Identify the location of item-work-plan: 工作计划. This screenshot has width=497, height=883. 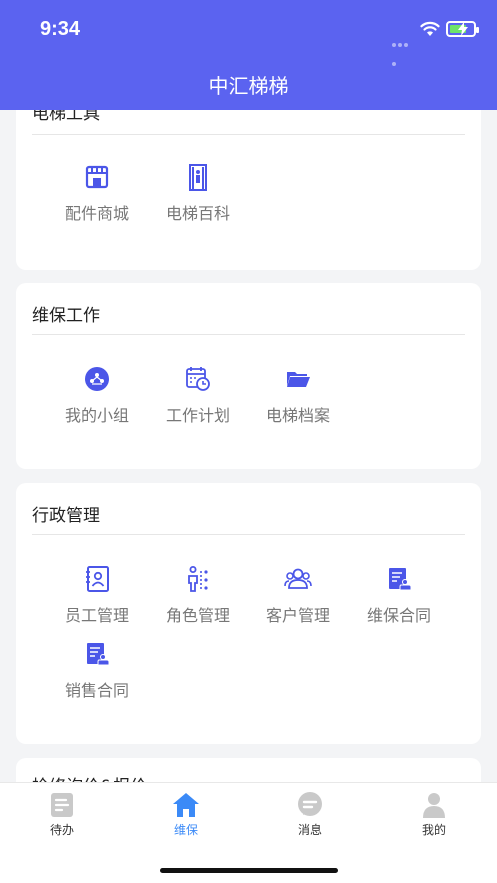
(198, 395).